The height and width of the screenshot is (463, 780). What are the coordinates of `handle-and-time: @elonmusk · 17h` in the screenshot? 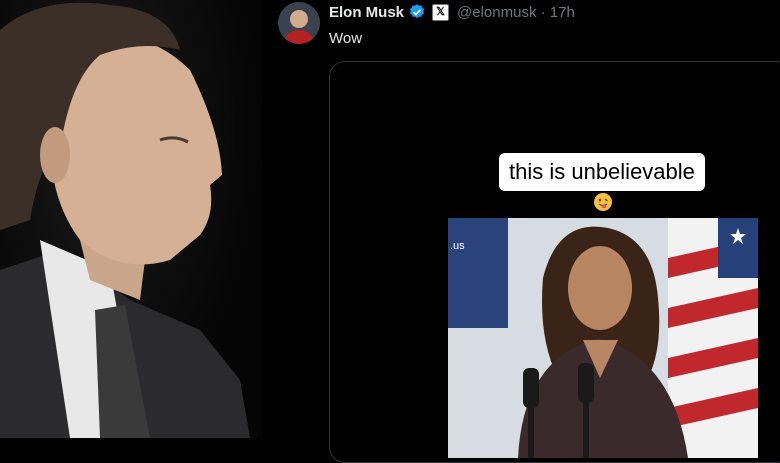 It's located at (516, 12).